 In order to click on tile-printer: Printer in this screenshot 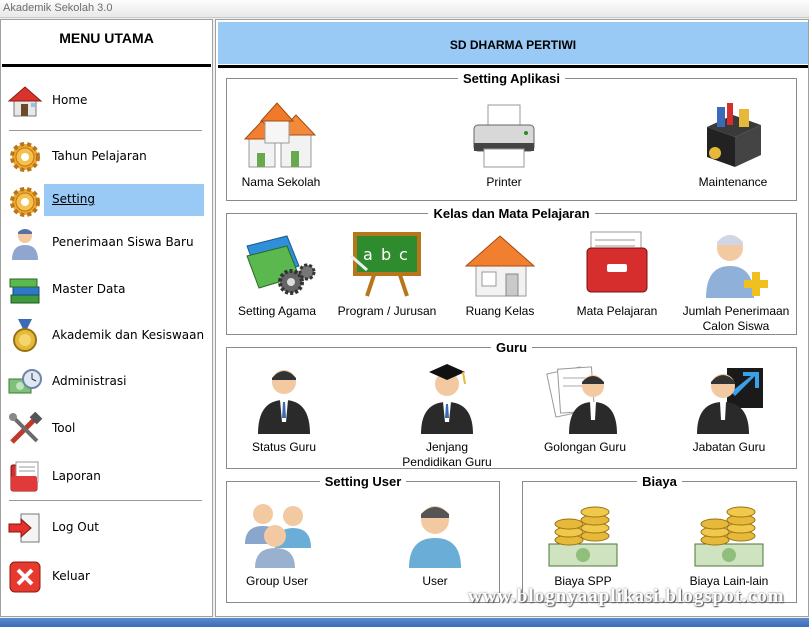, I will do `click(504, 143)`.